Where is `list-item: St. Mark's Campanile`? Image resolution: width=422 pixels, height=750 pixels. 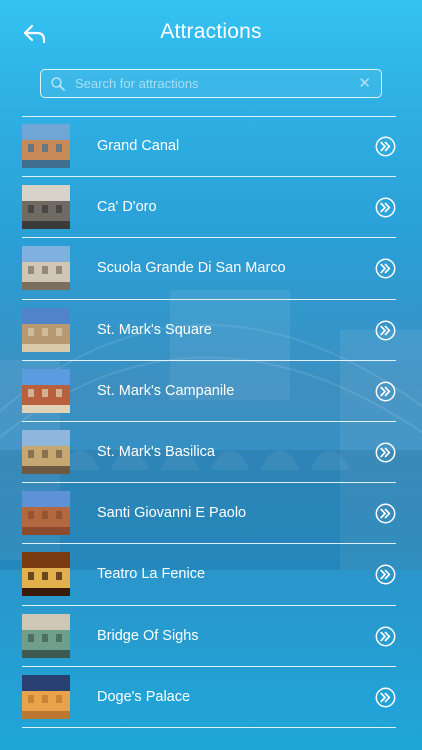 list-item: St. Mark's Campanile is located at coordinates (209, 391).